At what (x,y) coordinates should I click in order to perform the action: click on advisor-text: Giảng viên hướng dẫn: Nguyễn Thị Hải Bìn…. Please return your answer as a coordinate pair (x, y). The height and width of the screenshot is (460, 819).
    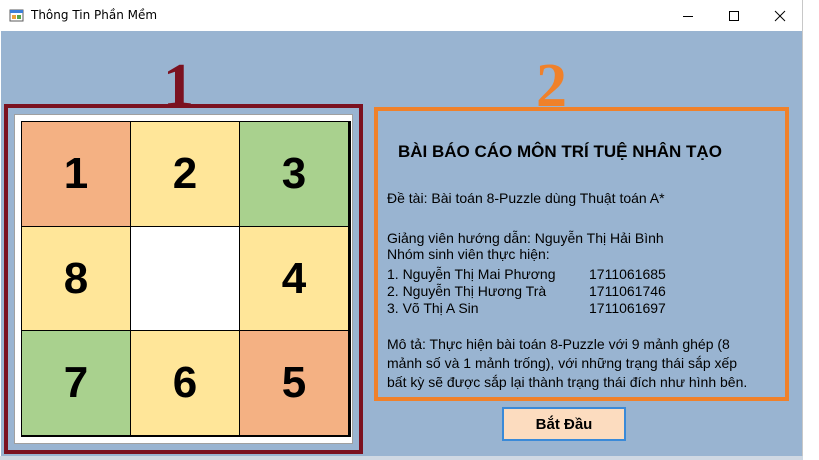
    Looking at the image, I should click on (525, 238).